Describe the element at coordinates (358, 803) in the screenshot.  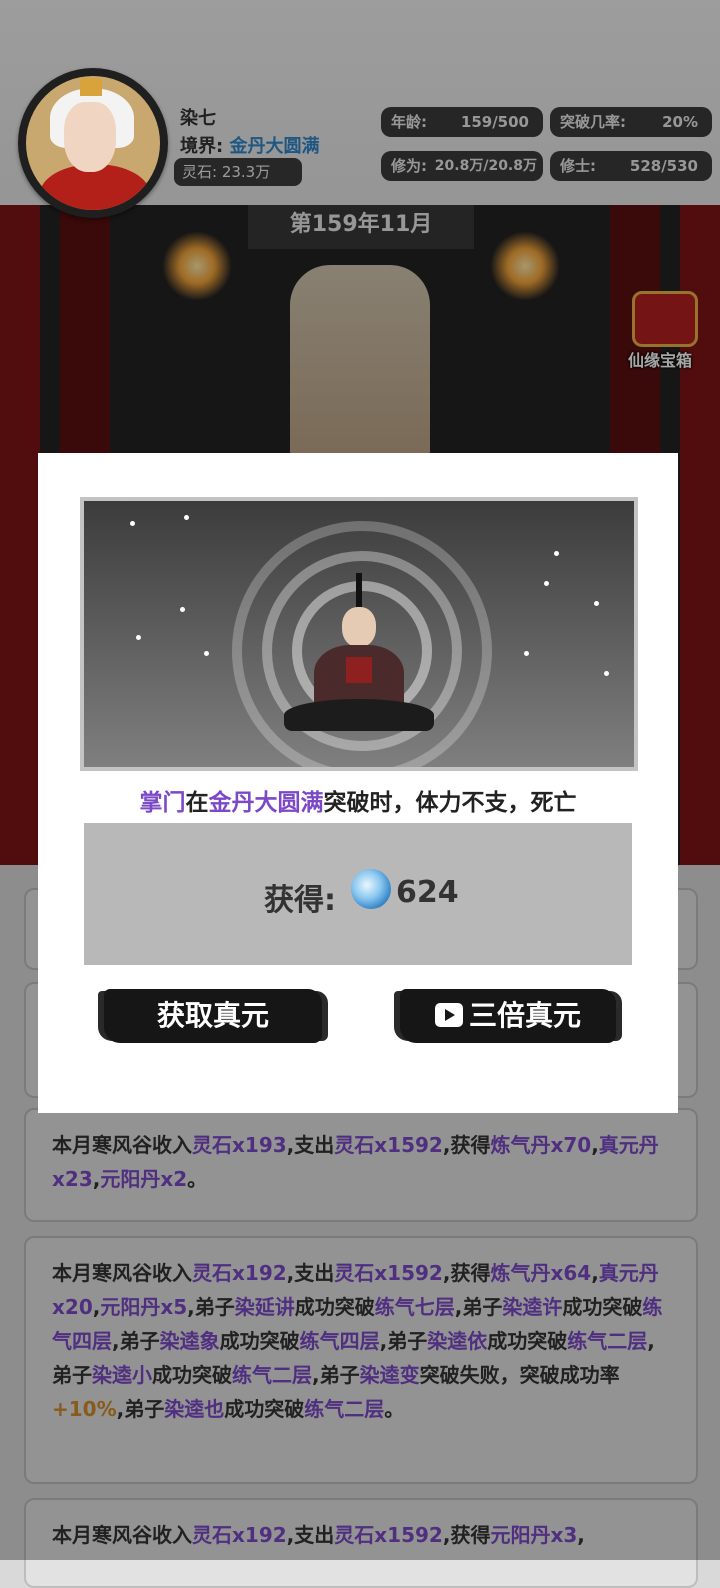
I see `death-message: 掌门在金丹大圆满突破时，体力不支，死亡` at that location.